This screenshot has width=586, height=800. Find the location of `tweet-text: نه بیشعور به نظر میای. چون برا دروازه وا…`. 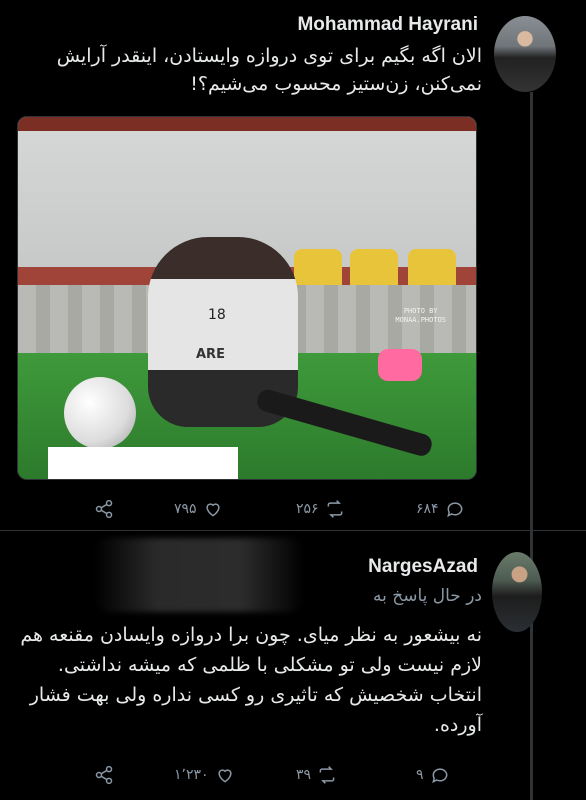

tweet-text: نه بیشعور به نظر میای. چون برا دروازه وا… is located at coordinates (251, 680).